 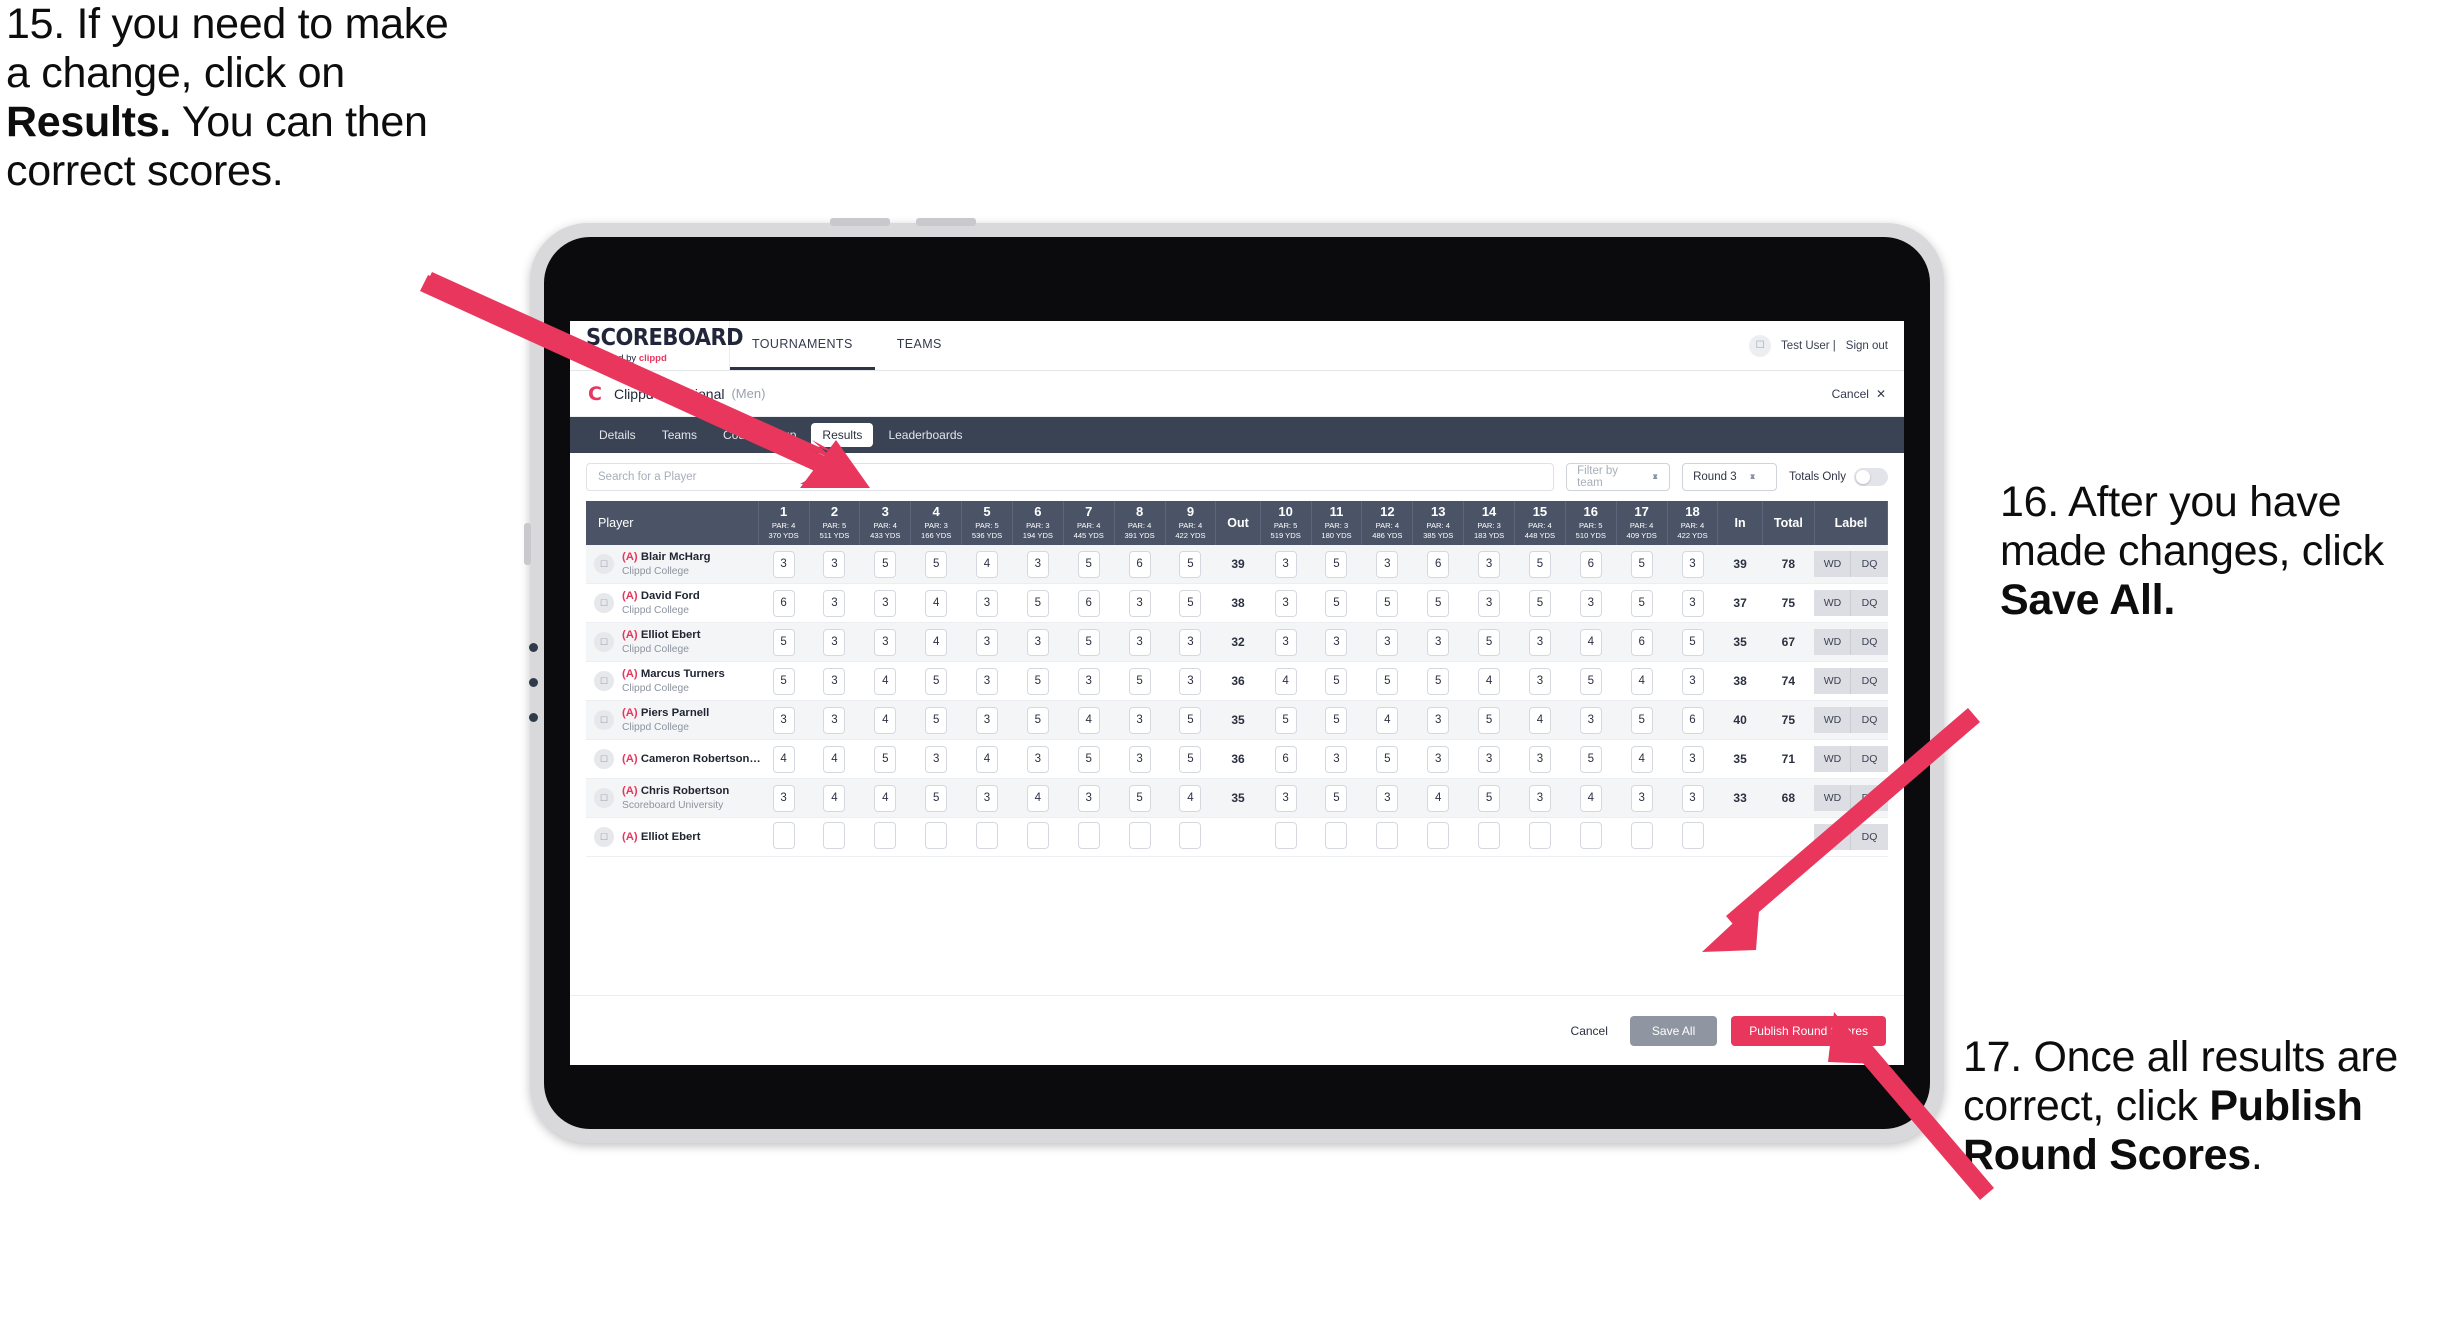 I want to click on score-input-hole-17: 4, so click(x=1641, y=681).